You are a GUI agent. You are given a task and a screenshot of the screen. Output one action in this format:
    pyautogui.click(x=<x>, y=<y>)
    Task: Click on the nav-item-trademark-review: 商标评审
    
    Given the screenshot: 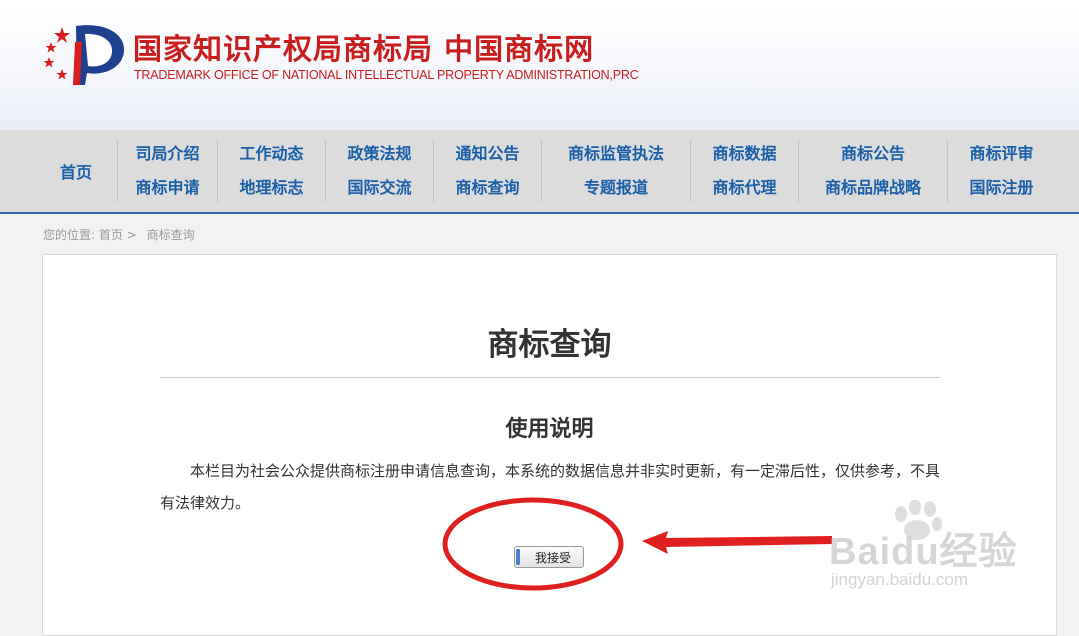 What is the action you would take?
    pyautogui.click(x=1001, y=154)
    